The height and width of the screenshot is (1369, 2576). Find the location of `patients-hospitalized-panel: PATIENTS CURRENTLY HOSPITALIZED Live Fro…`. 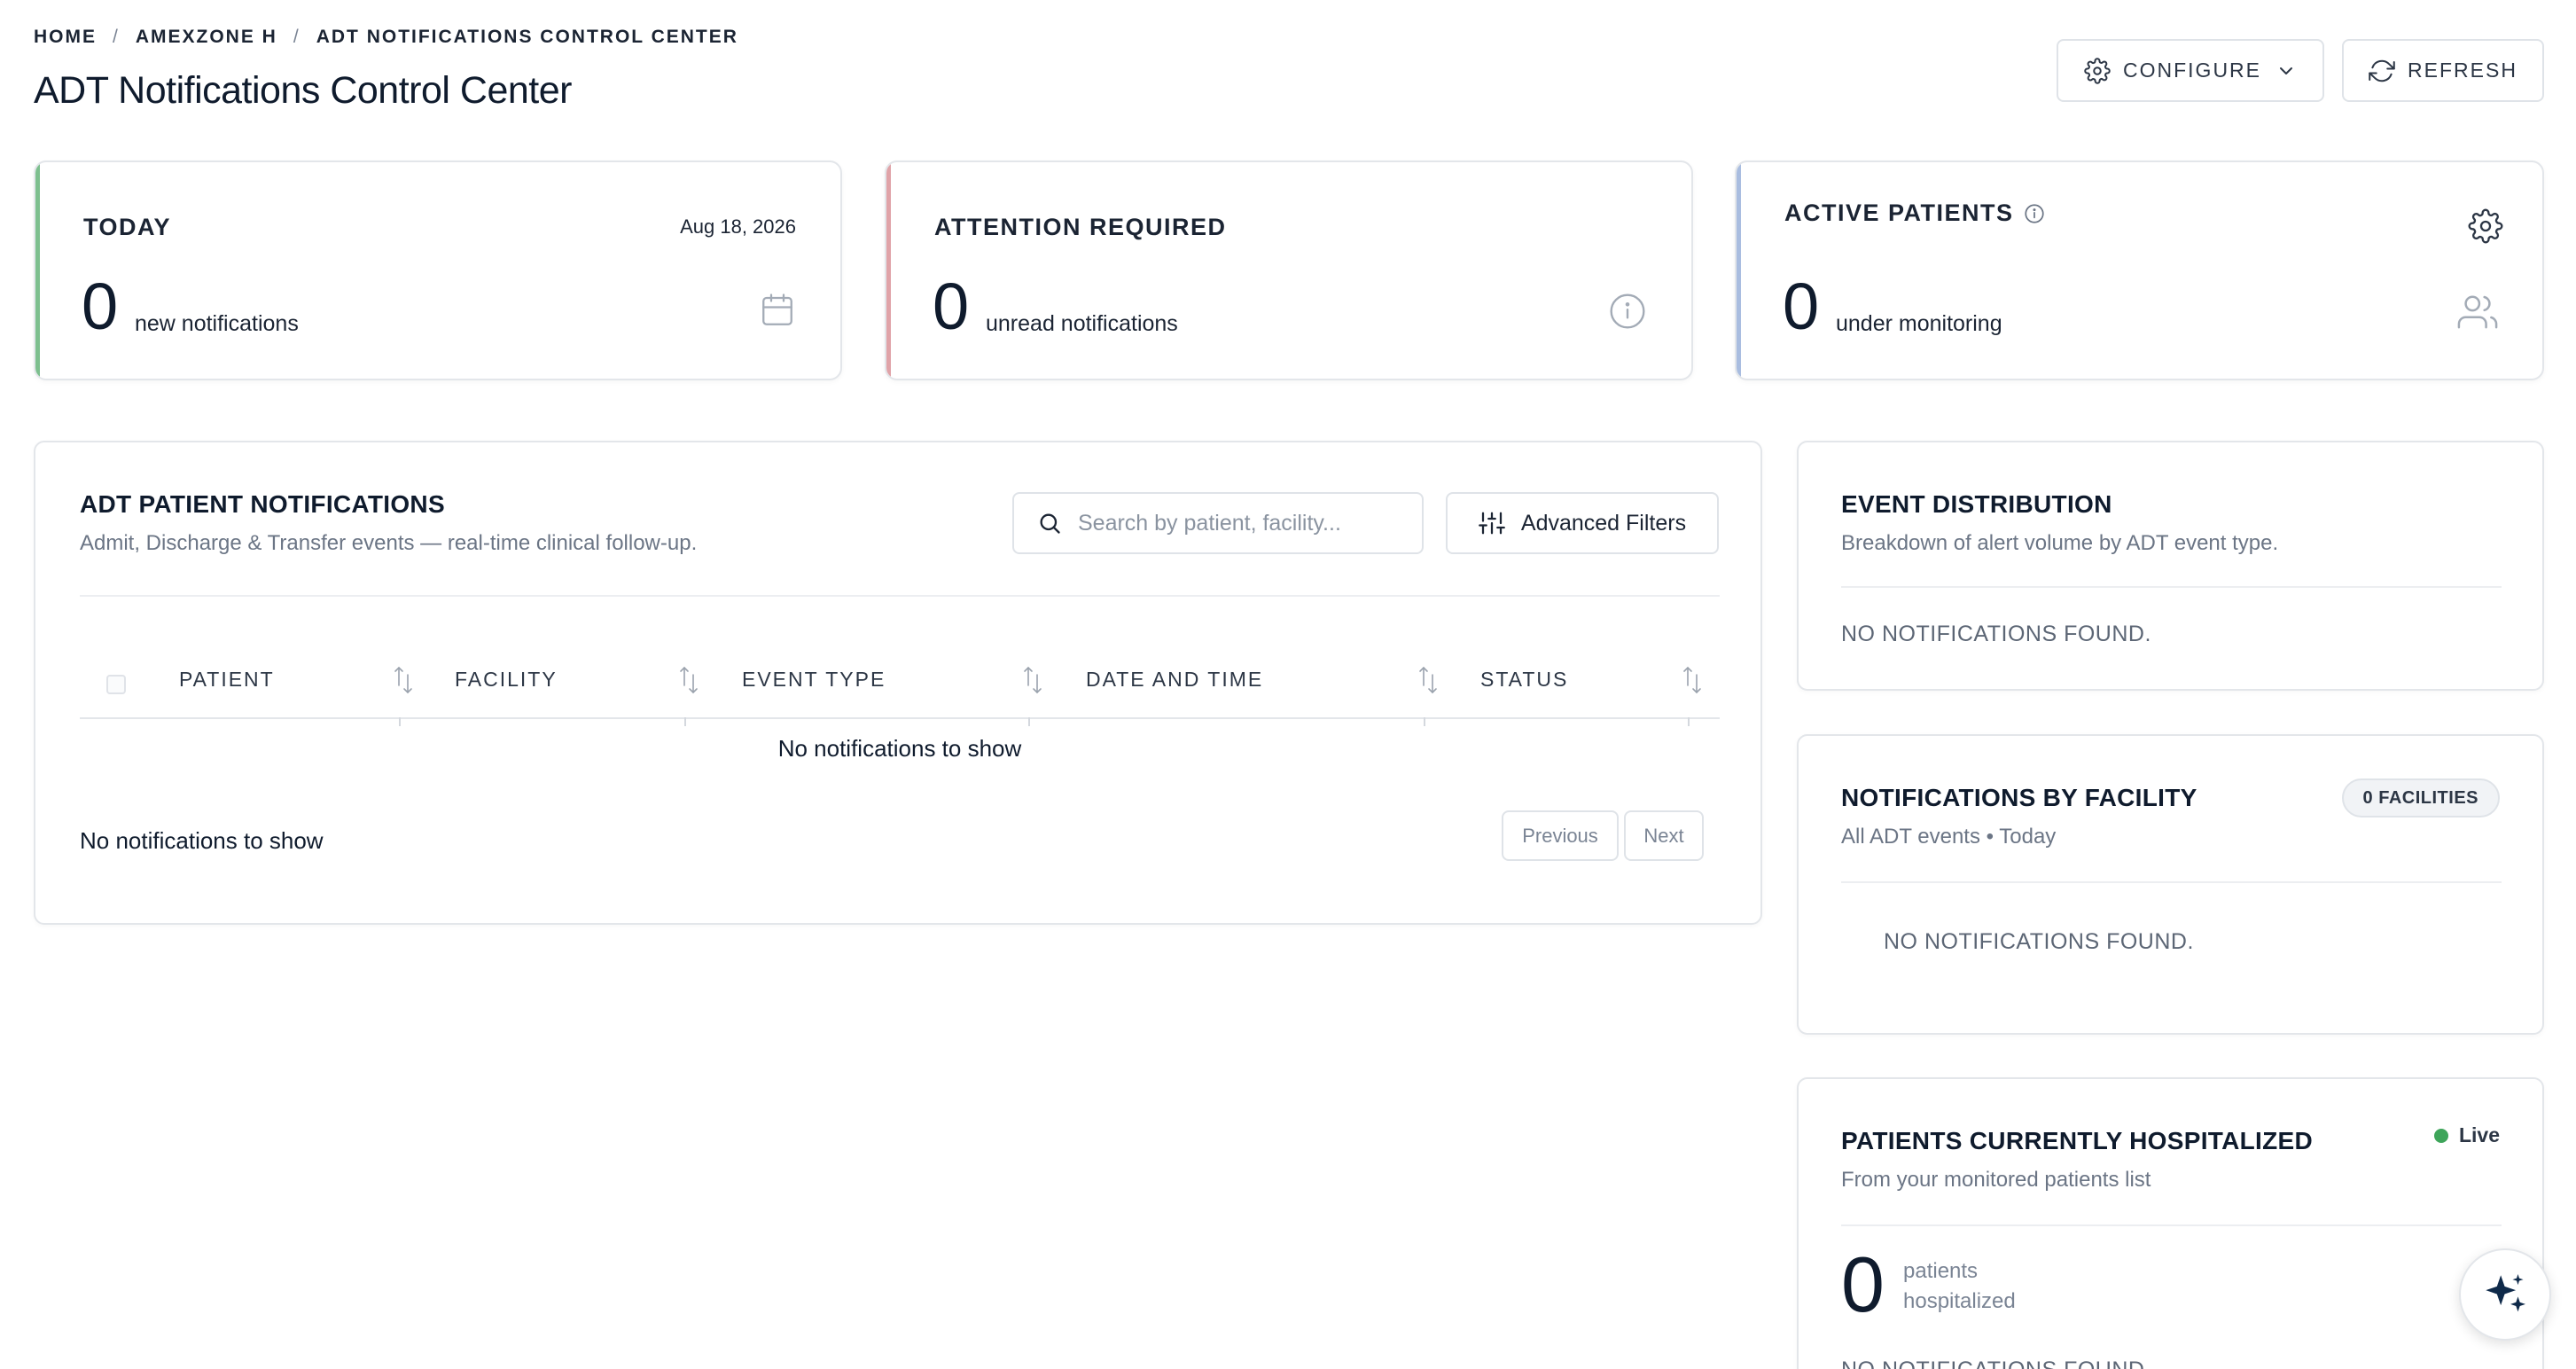

patients-hospitalized-panel: PATIENTS CURRENTLY HOSPITALIZED Live Fro… is located at coordinates (2170, 1223).